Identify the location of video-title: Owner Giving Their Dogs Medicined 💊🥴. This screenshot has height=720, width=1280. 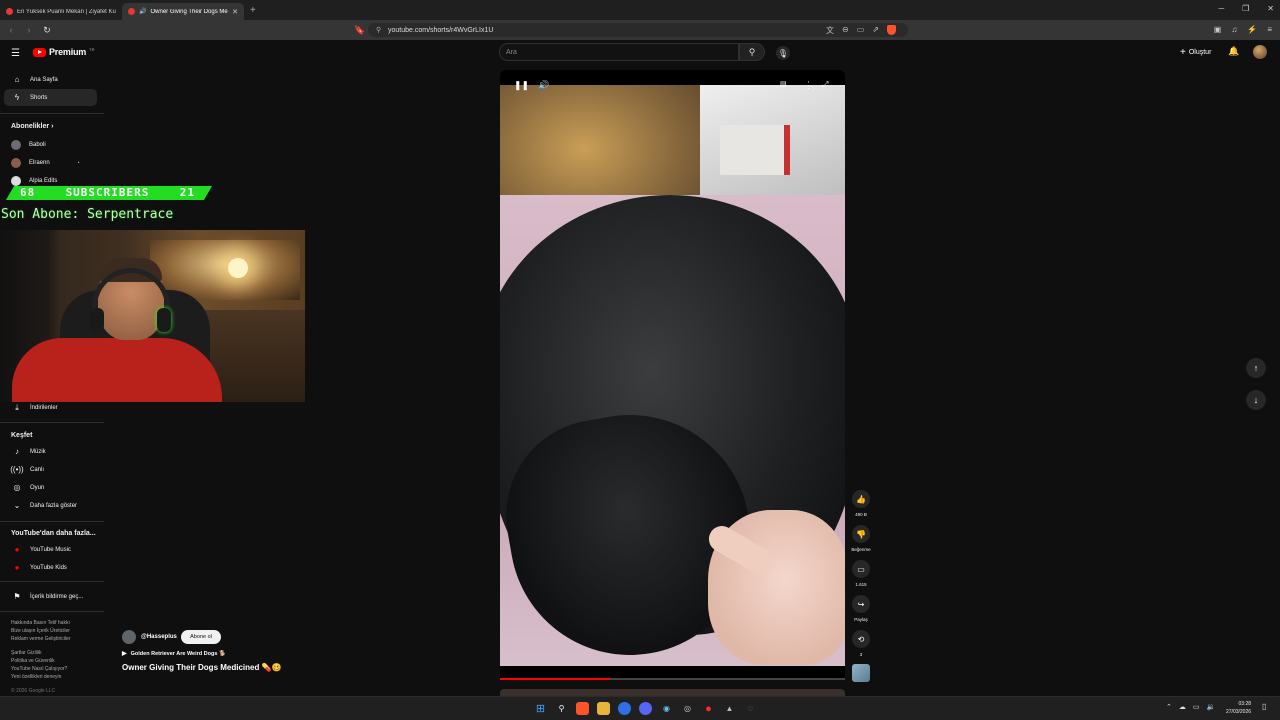
(202, 667).